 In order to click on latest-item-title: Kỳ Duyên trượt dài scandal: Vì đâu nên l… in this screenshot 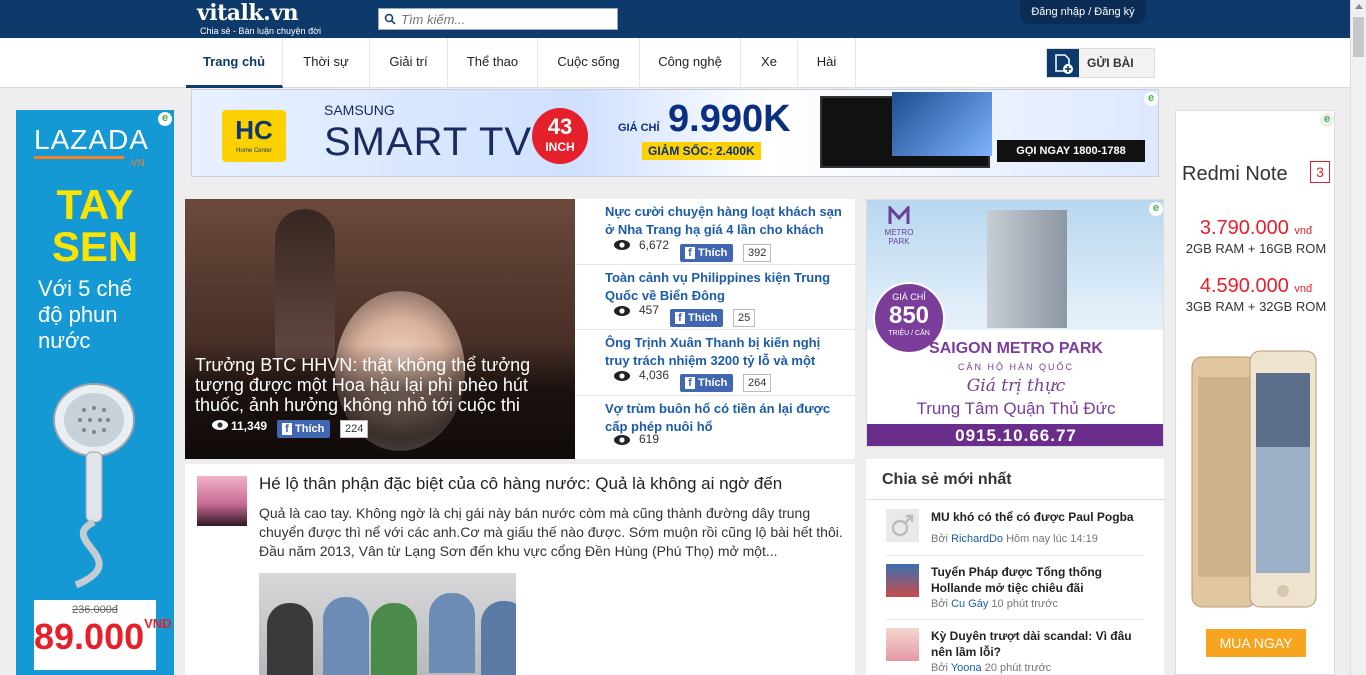, I will do `click(1038, 644)`.